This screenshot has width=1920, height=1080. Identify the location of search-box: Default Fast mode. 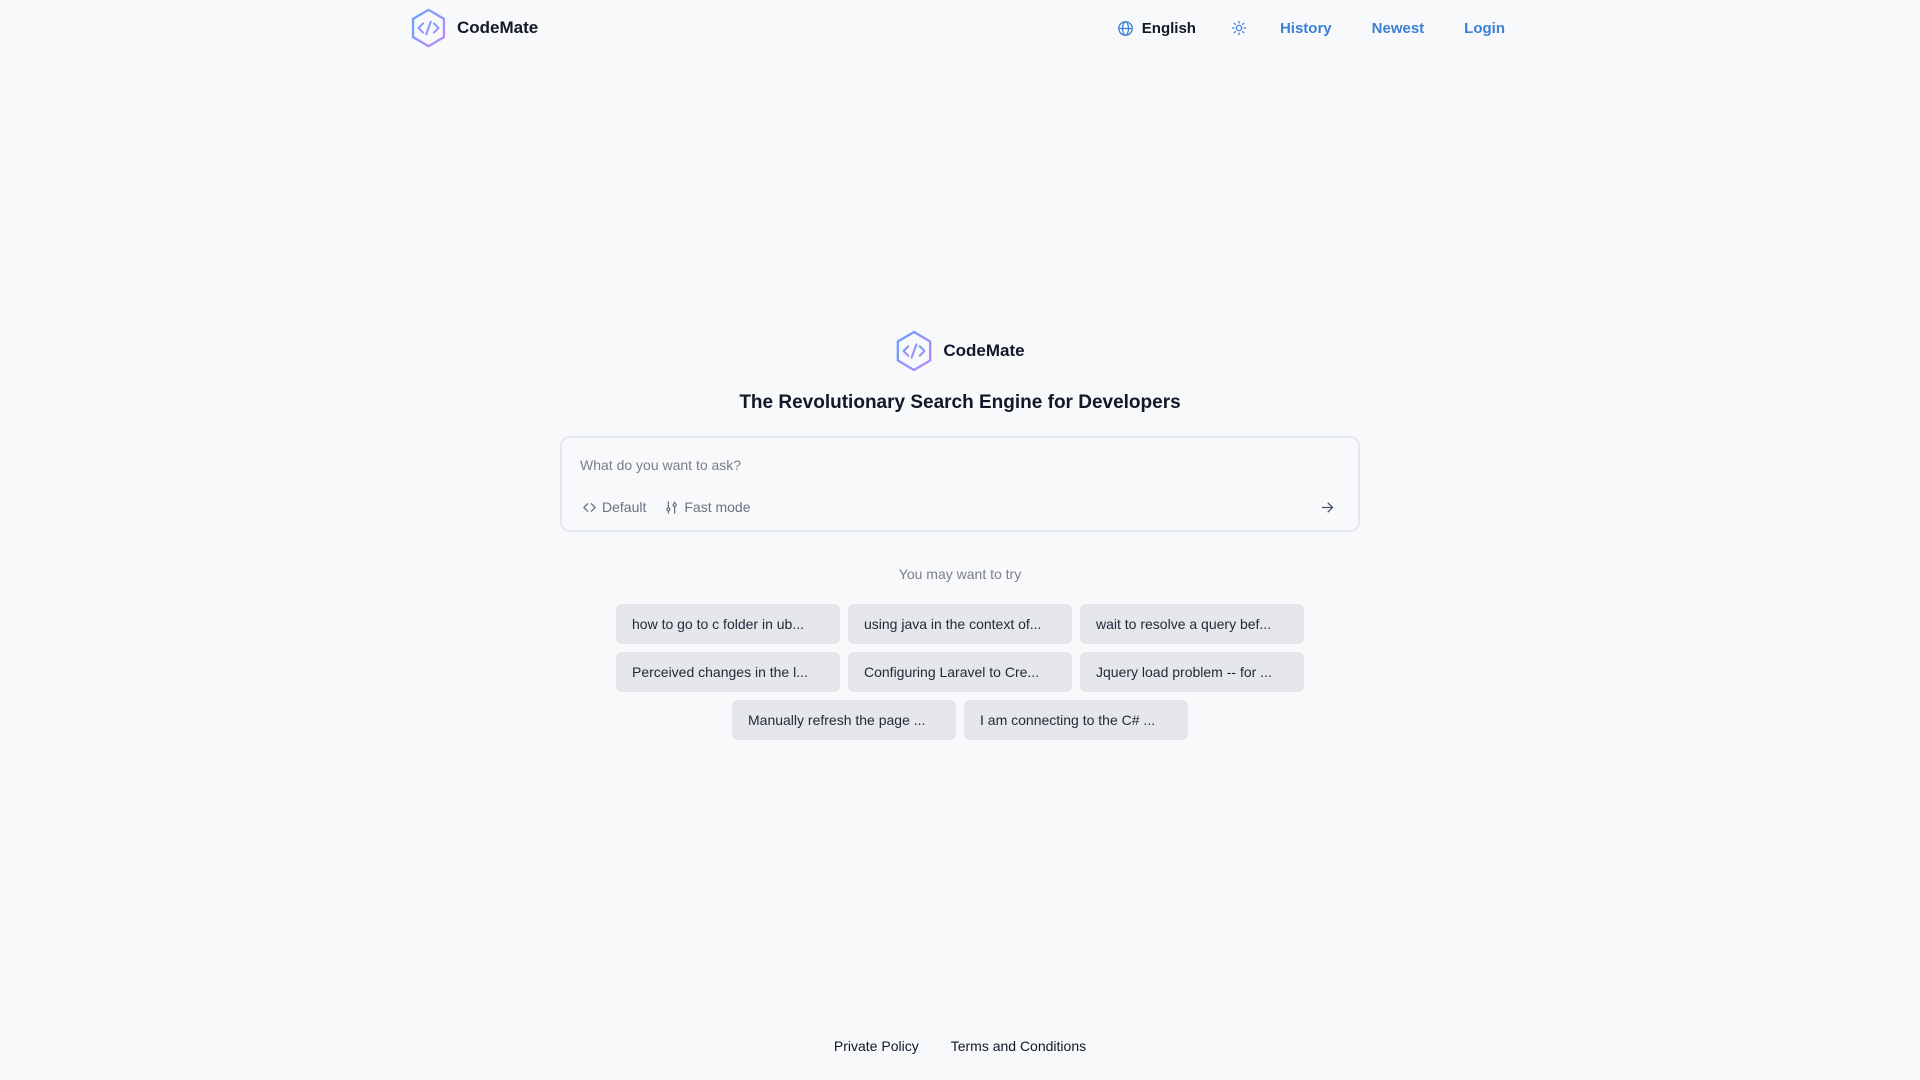
(960, 484).